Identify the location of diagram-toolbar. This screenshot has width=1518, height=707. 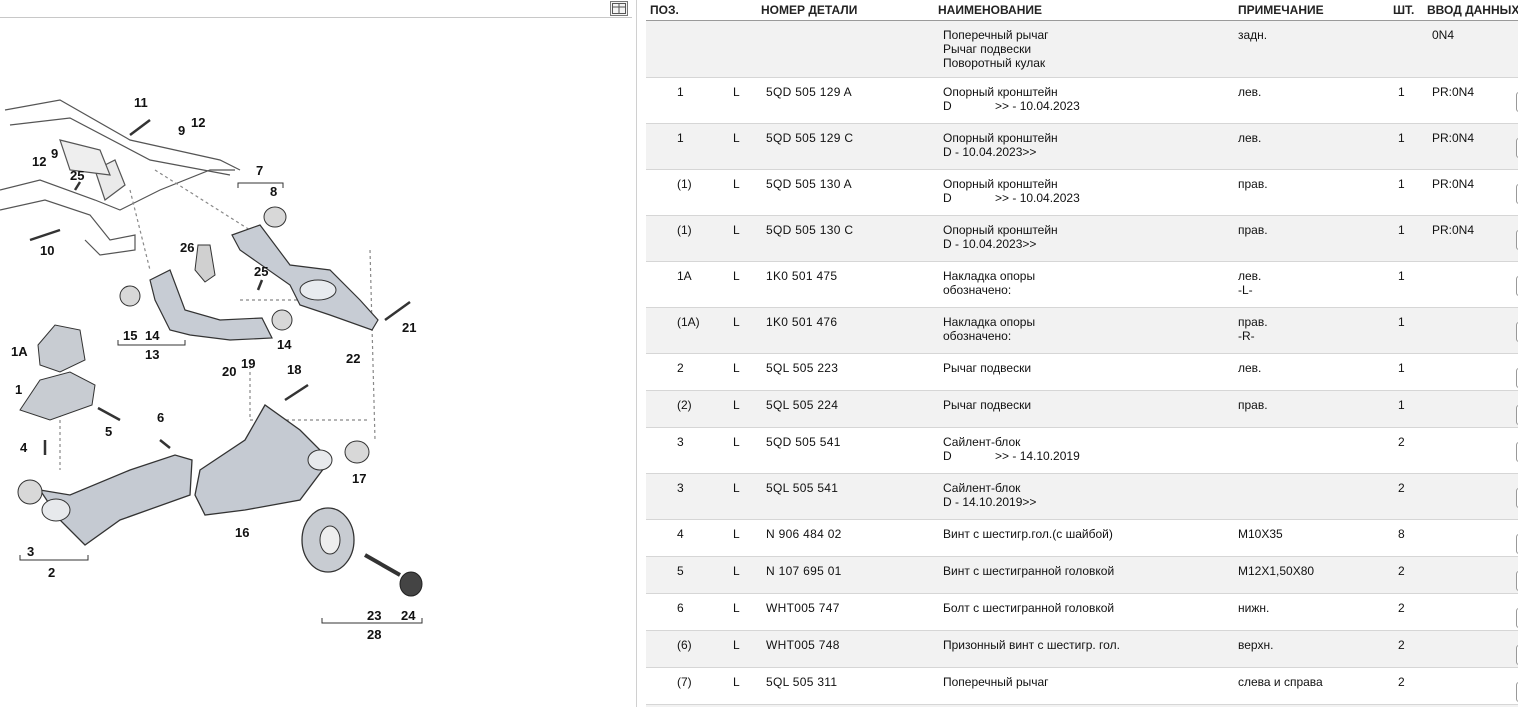
(316, 9).